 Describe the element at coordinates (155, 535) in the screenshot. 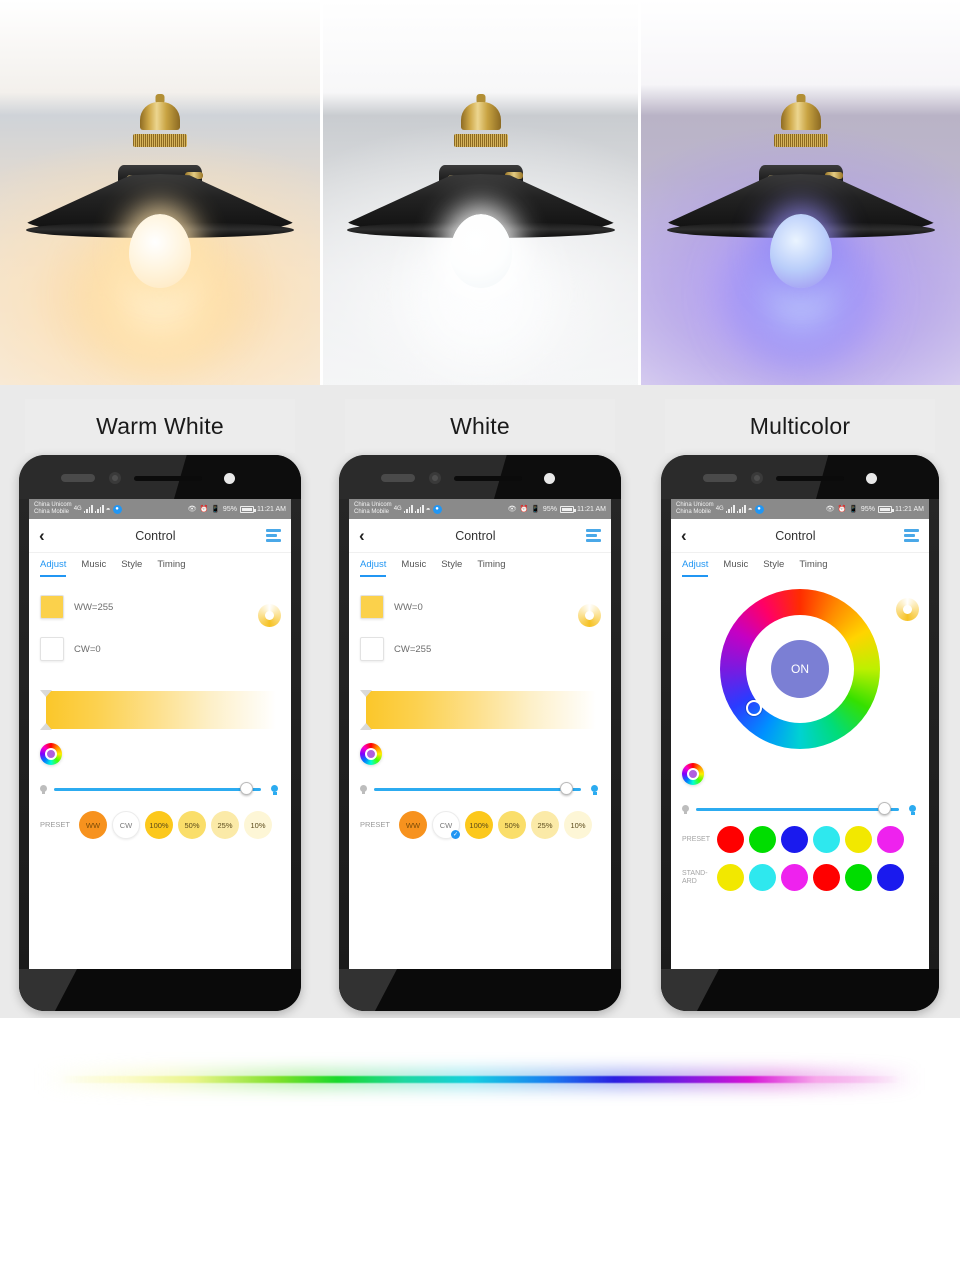

I see `page-title: Control` at that location.